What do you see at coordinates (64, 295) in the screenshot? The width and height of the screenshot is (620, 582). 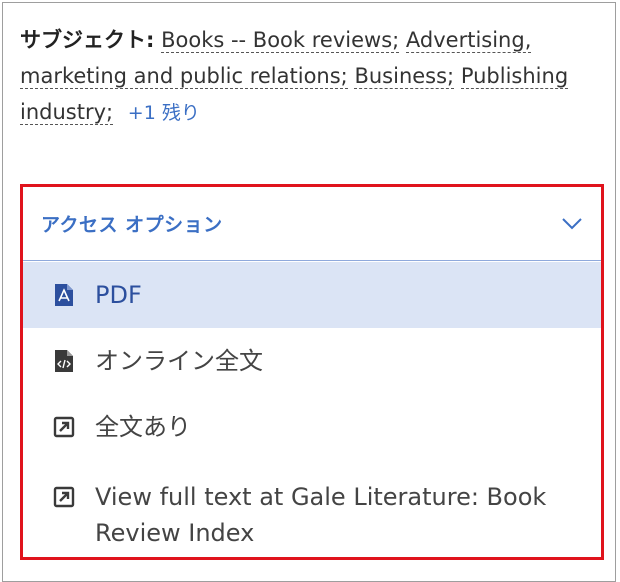 I see `pdf-file-icon` at bounding box center [64, 295].